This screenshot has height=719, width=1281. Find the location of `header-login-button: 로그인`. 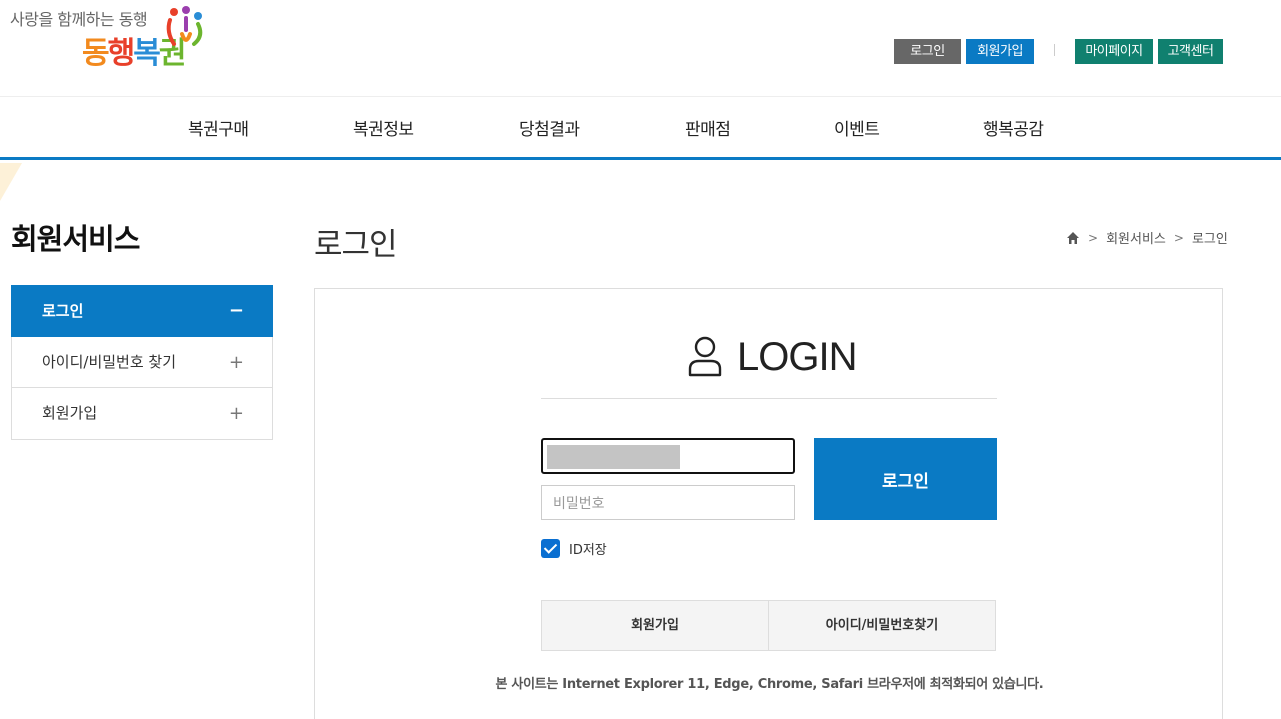

header-login-button: 로그인 is located at coordinates (927, 51).